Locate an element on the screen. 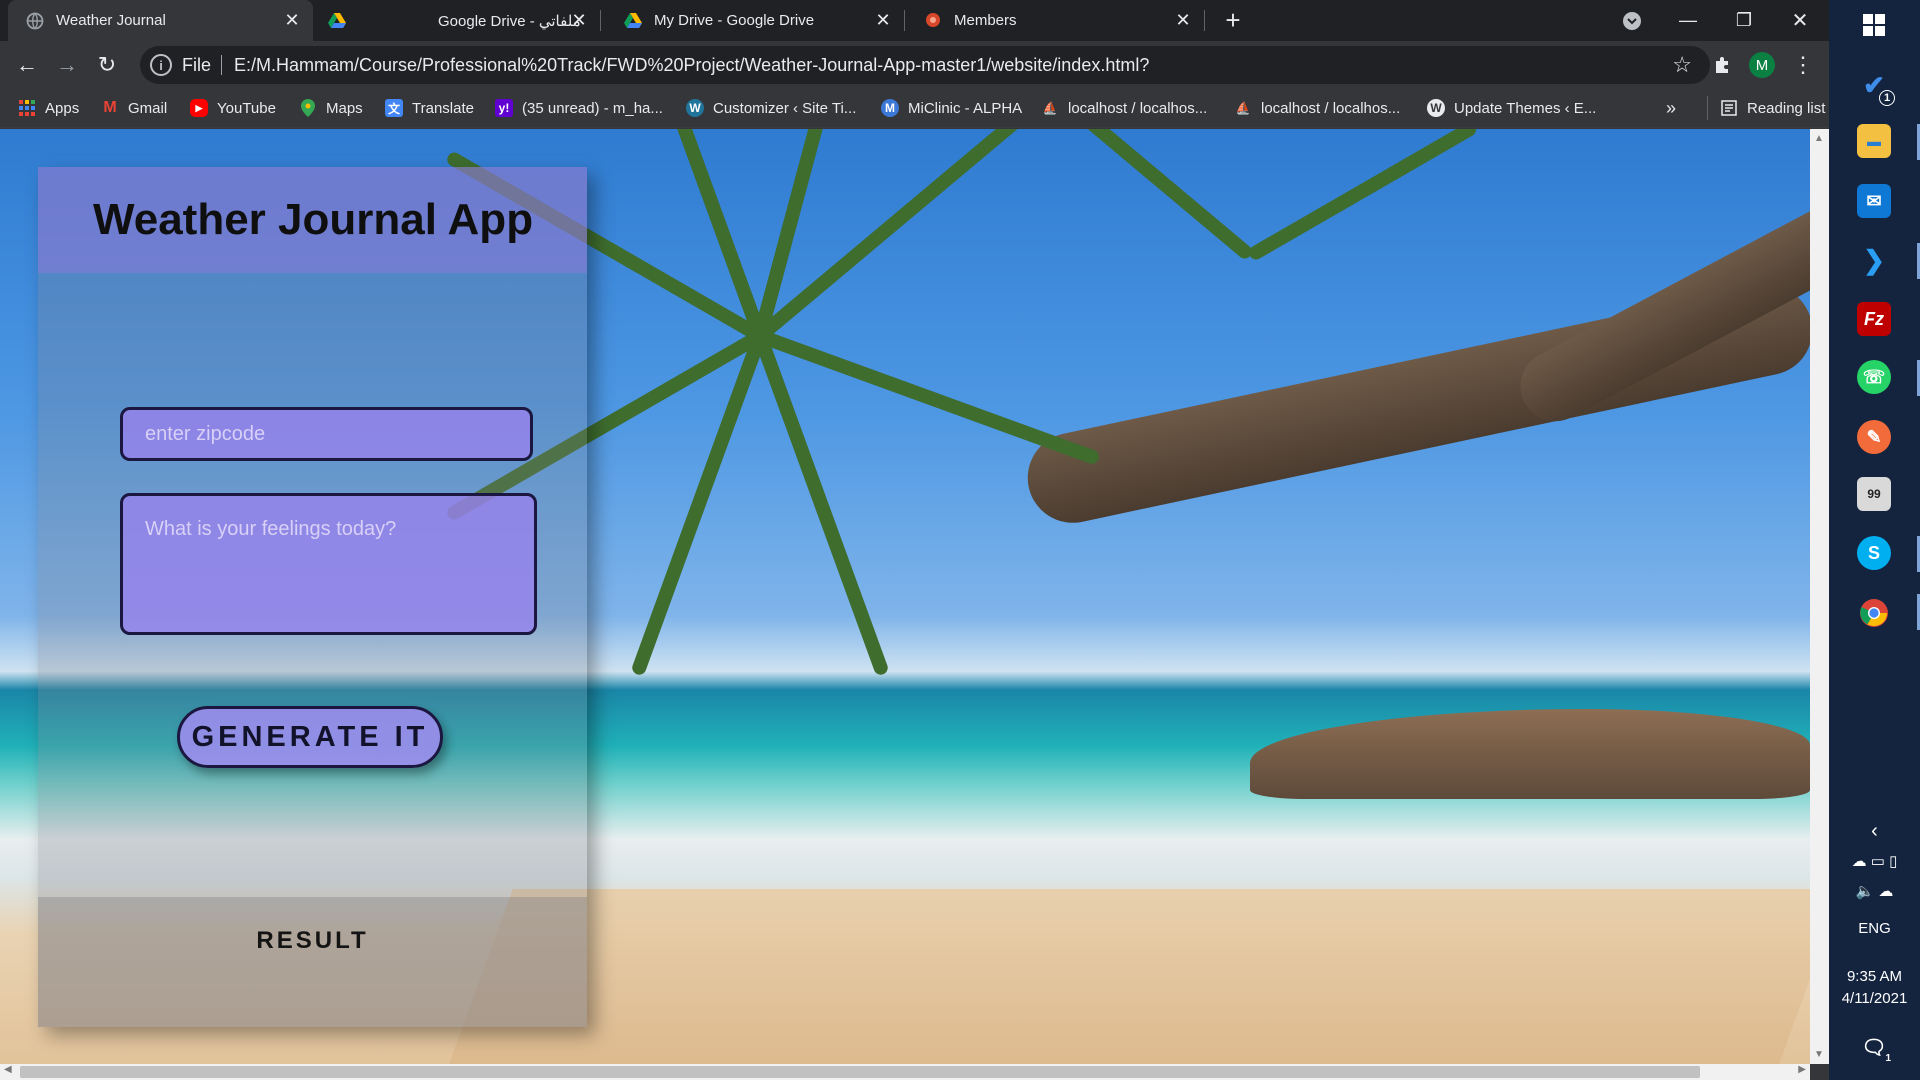 The image size is (1920, 1080). extensions-puzzle-icon is located at coordinates (1723, 65).